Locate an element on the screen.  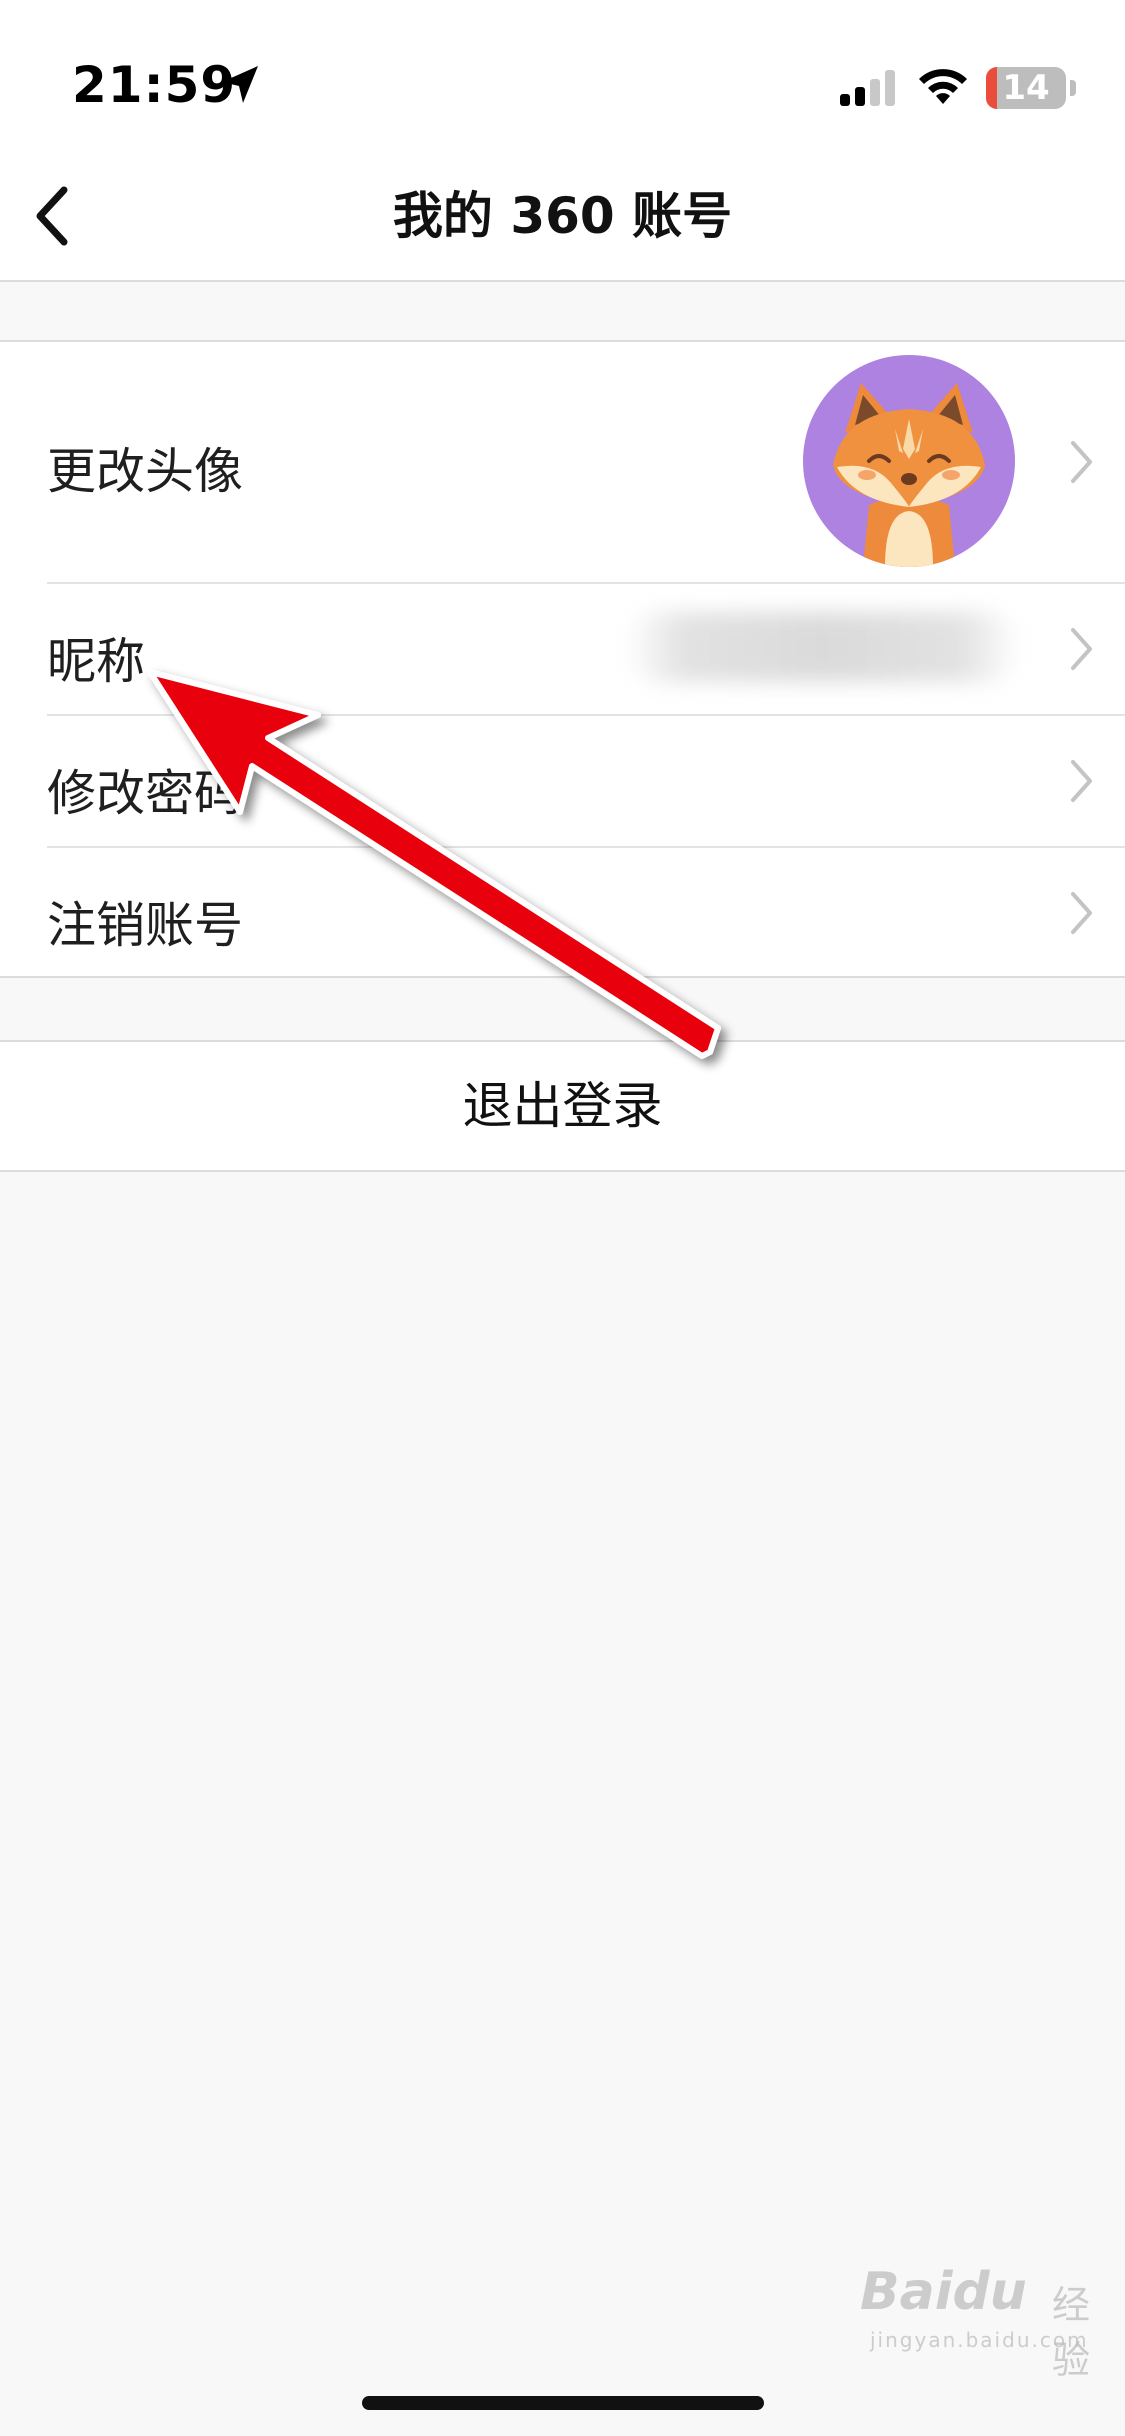
home-indicator is located at coordinates (563, 2403).